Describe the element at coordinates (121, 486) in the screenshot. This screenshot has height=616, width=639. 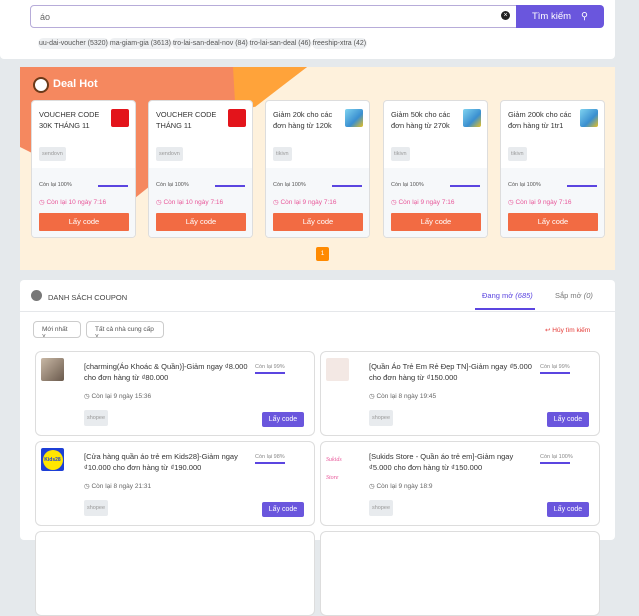
I see `time-text: Còn lại 8 ngày 21:31` at that location.